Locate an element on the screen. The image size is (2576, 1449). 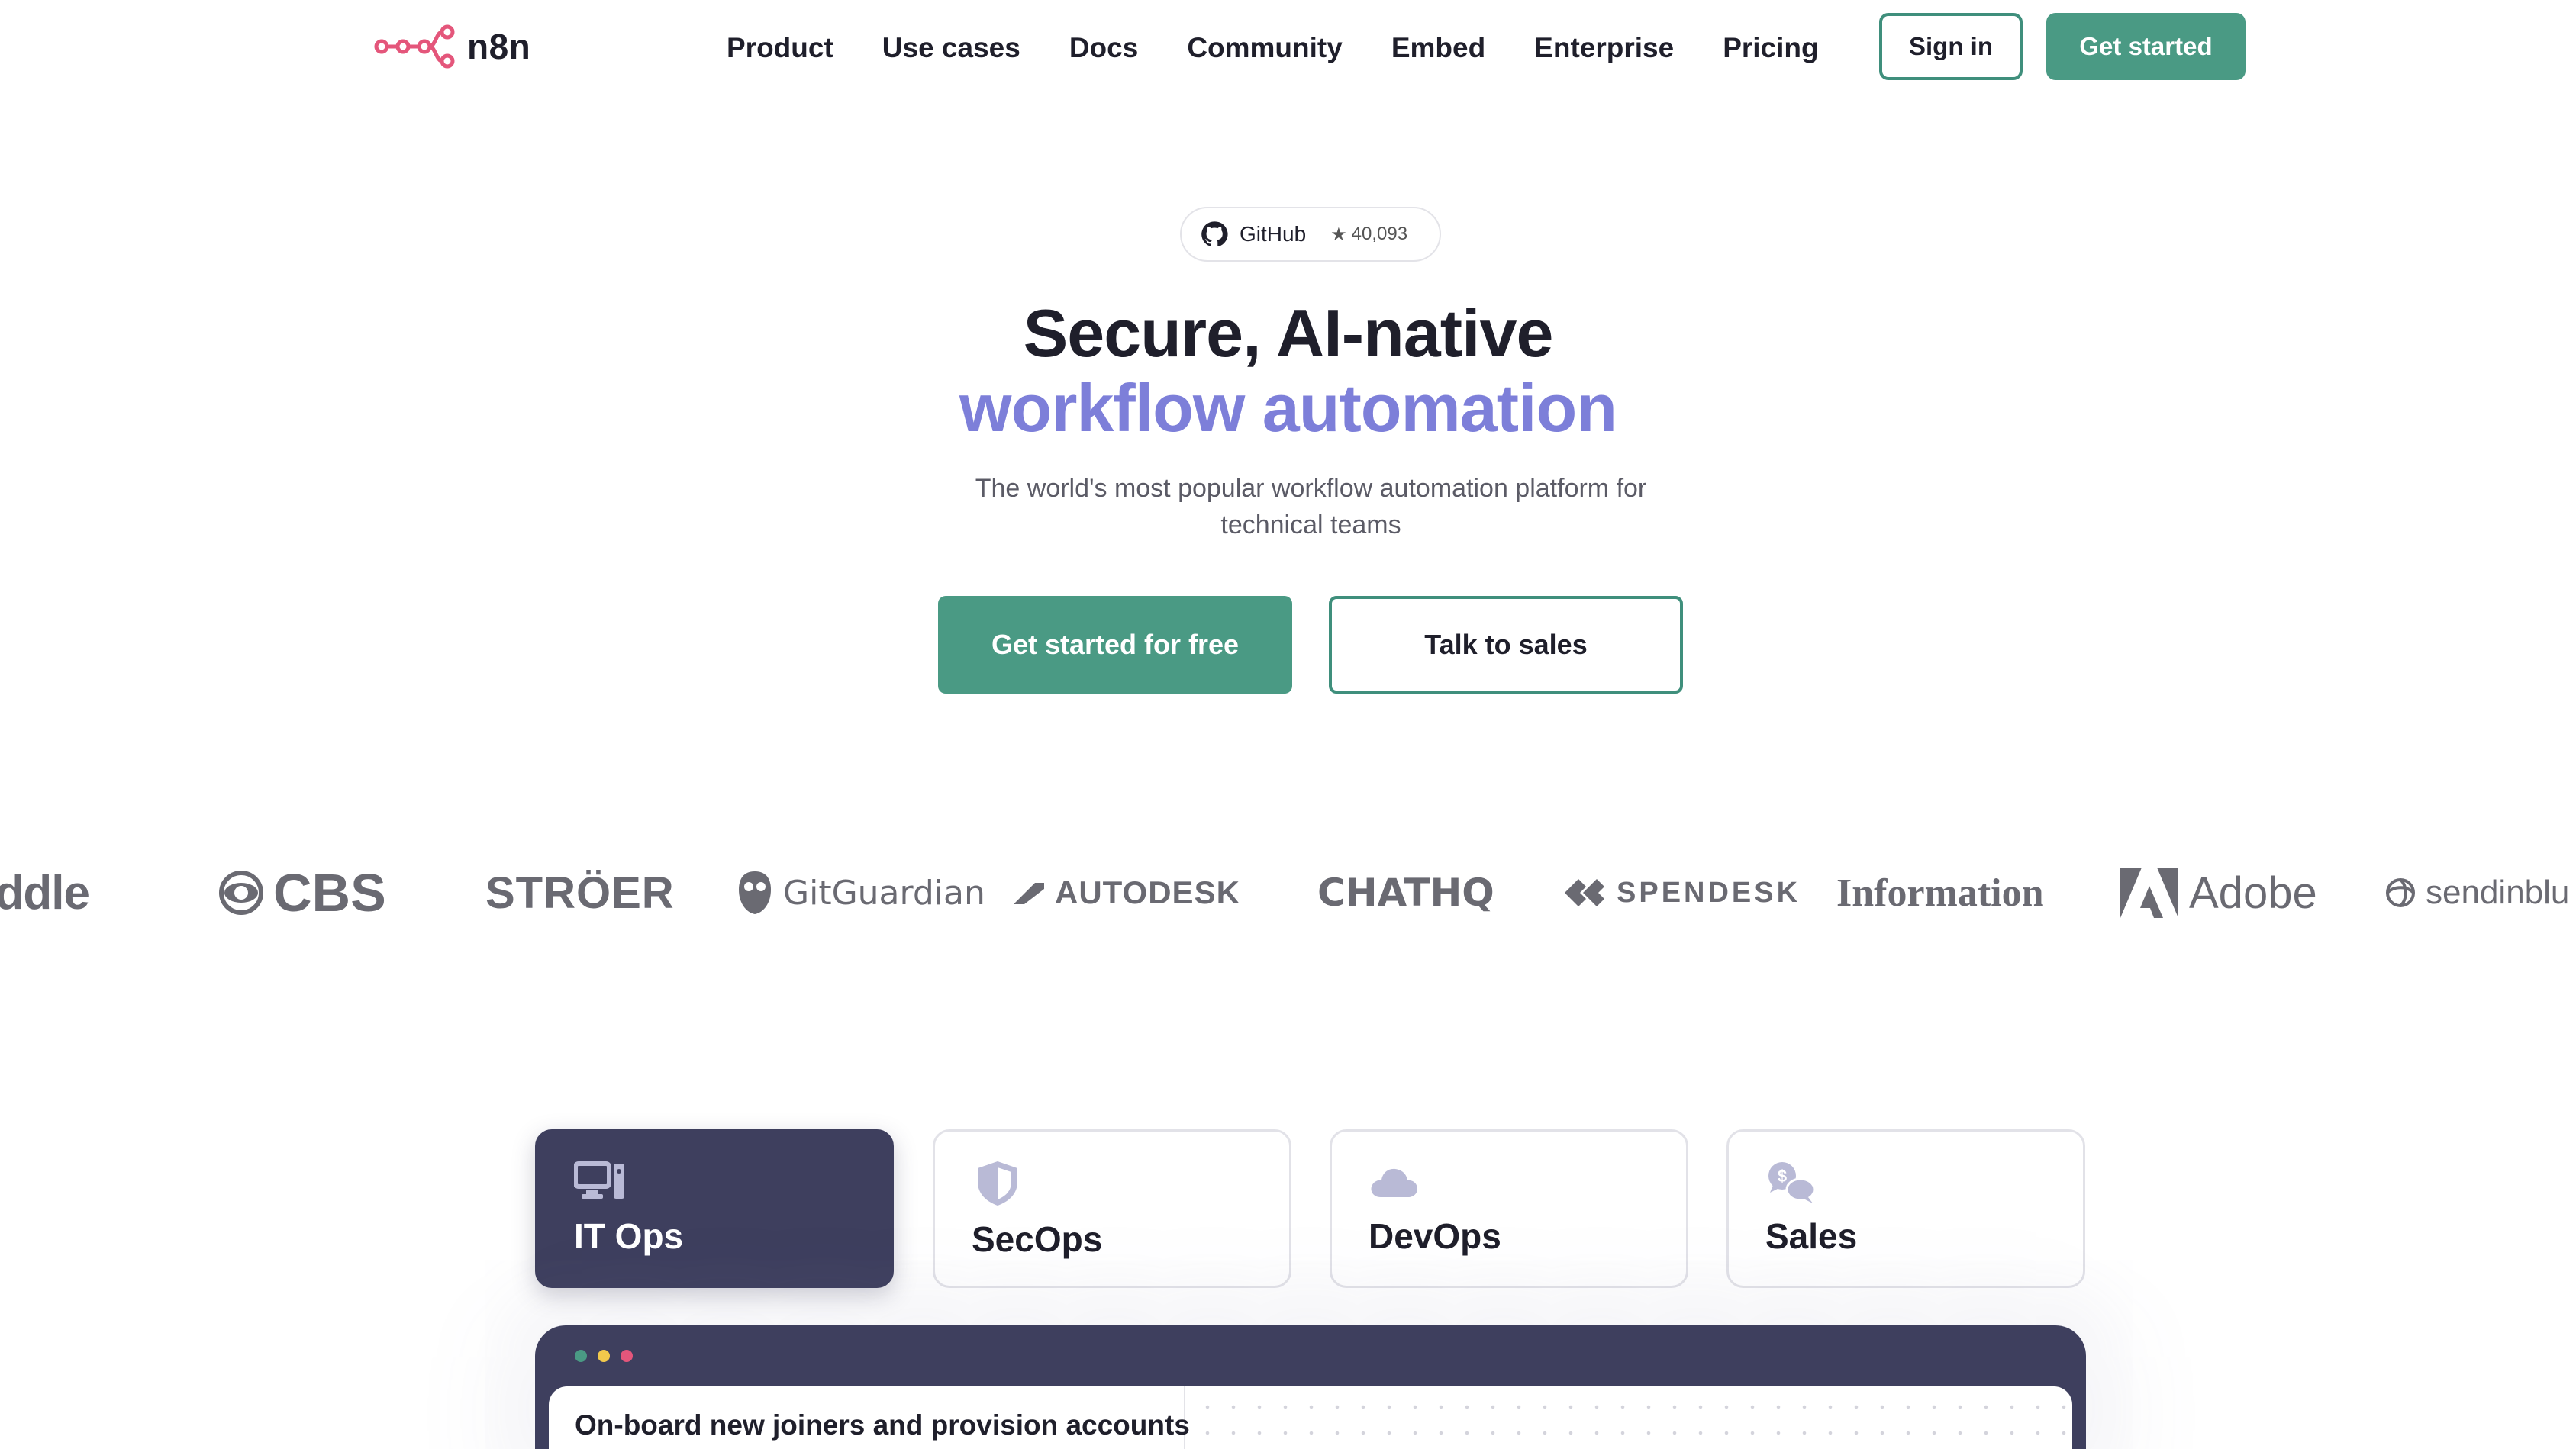
nav-embed: Embed is located at coordinates (1438, 48).